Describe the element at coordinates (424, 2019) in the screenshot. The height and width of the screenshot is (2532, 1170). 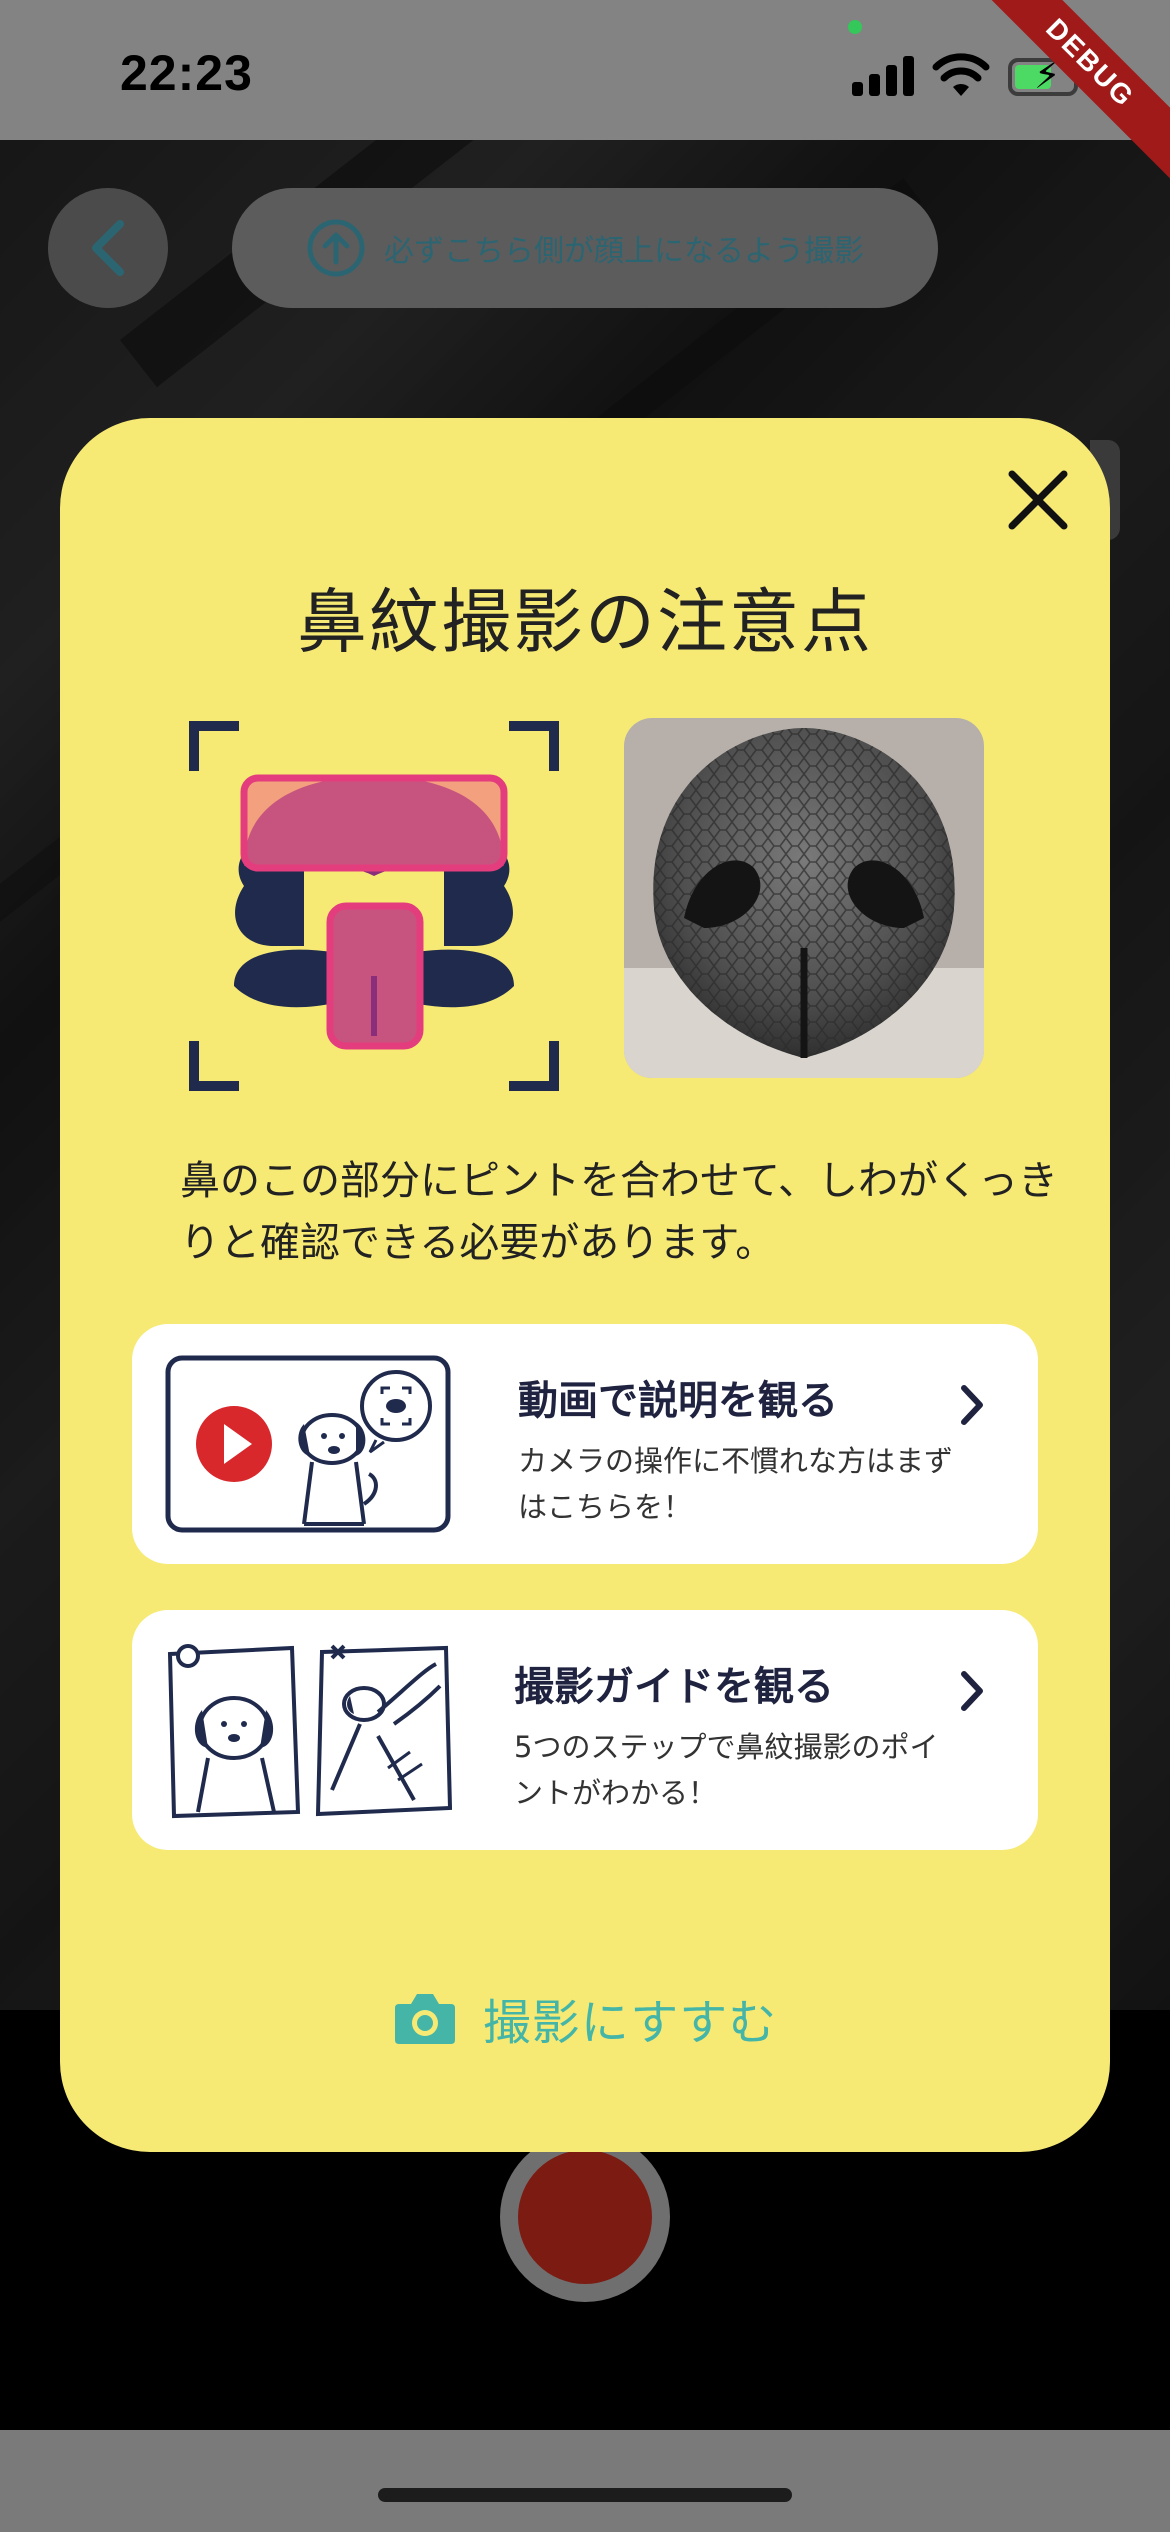
I see `camera-icon` at that location.